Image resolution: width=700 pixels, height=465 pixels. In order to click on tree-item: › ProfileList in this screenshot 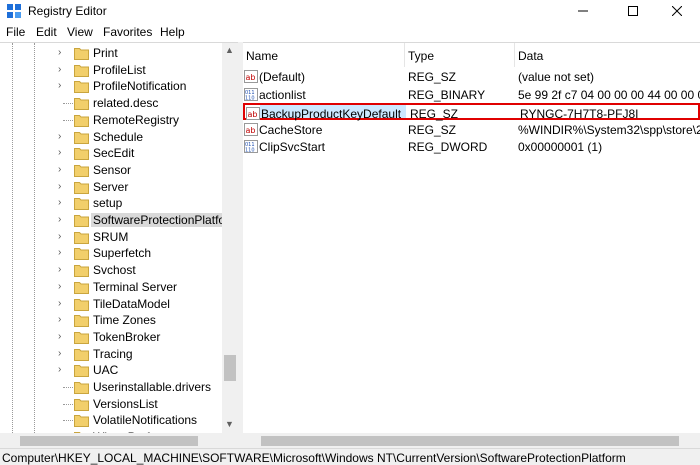, I will do `click(111, 70)`.